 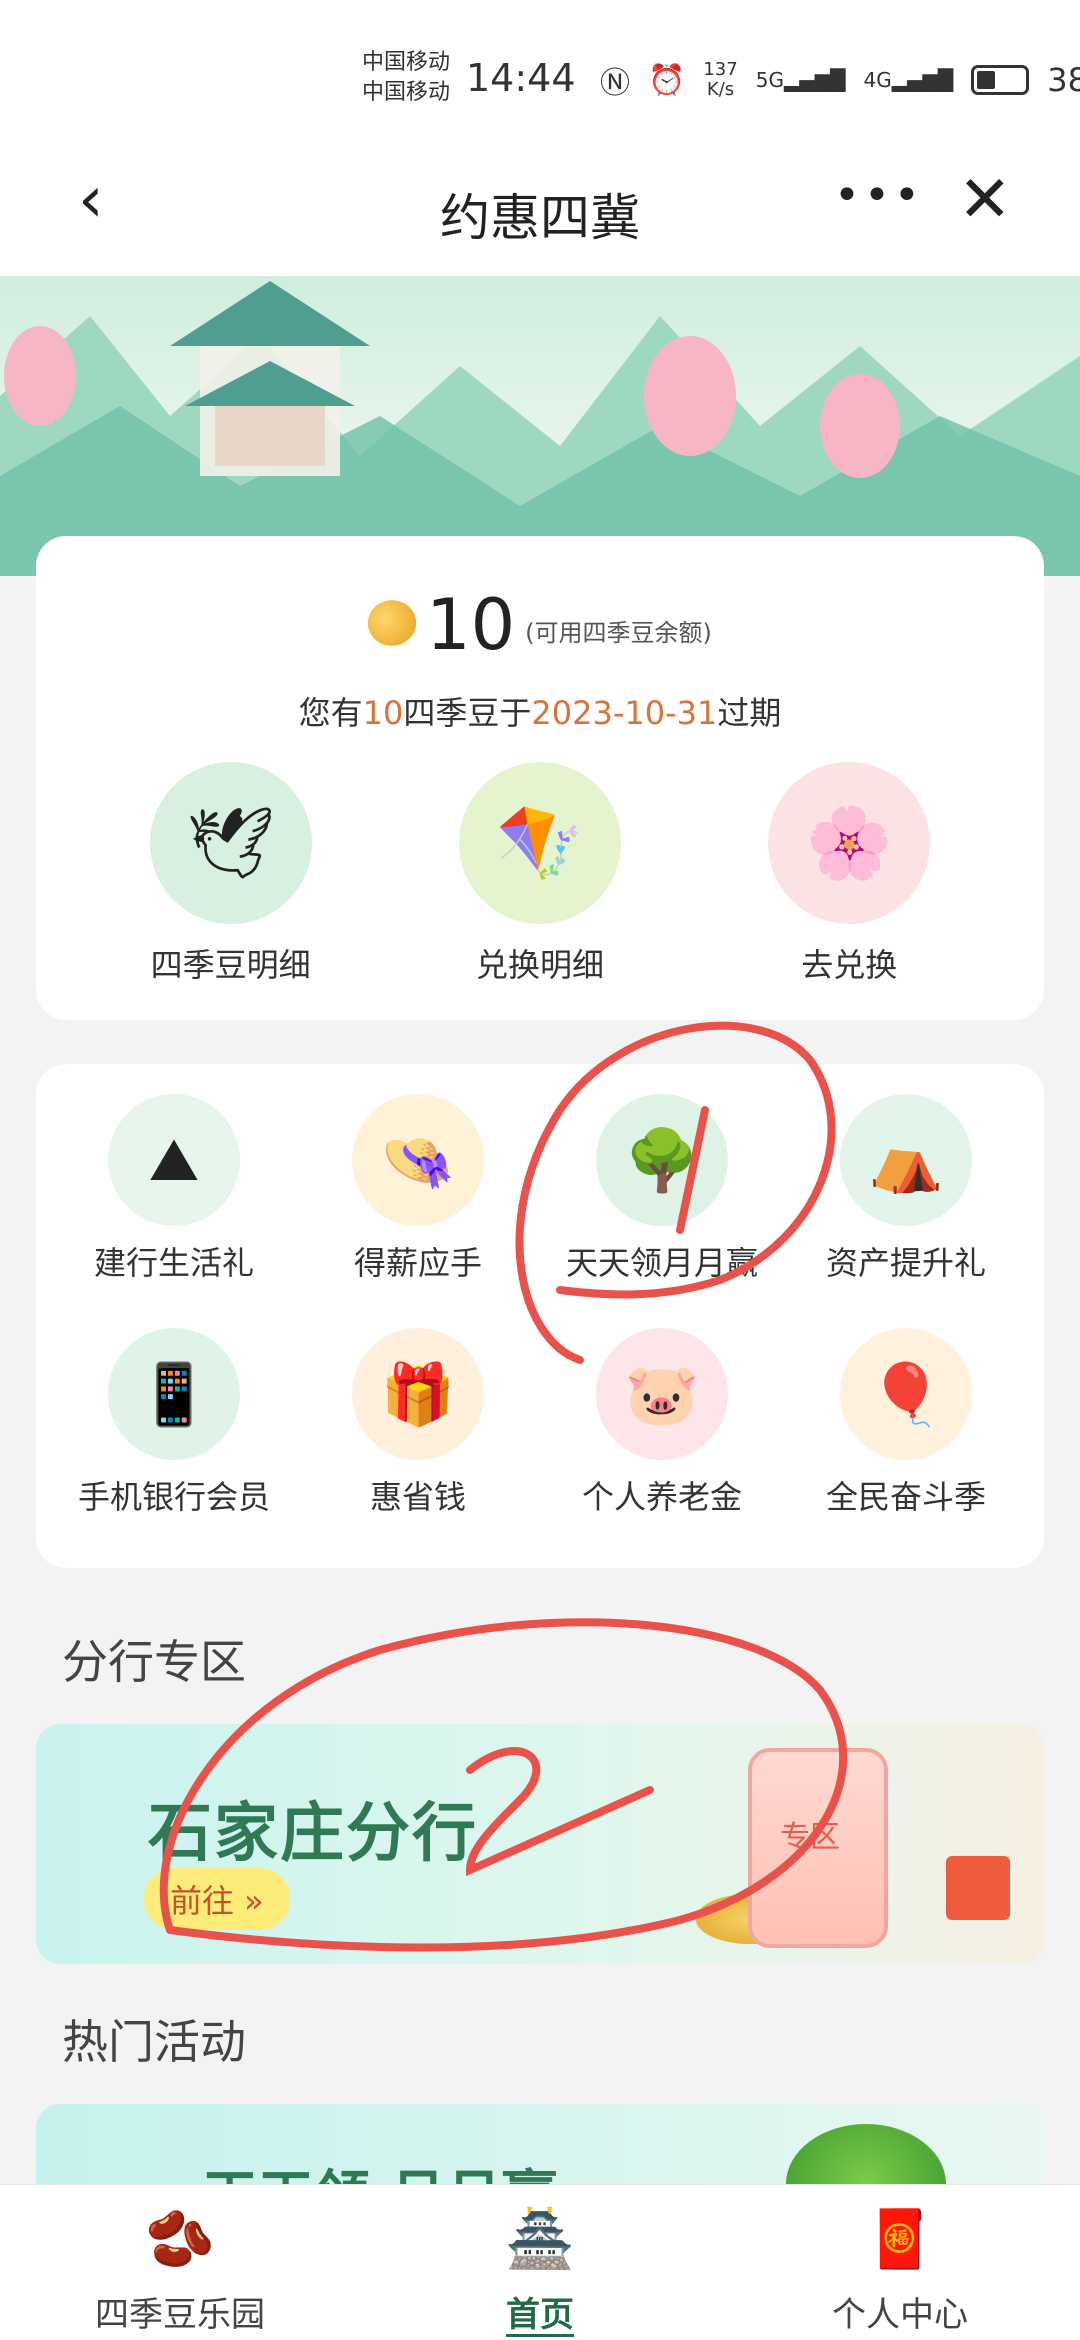 I want to click on bean-balance-note: (可用四季豆余额), so click(x=618, y=633).